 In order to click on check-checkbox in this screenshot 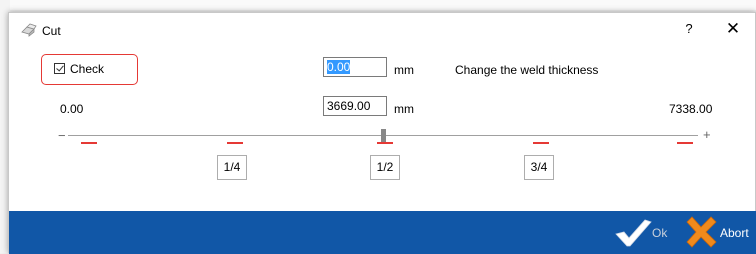, I will do `click(59, 68)`.